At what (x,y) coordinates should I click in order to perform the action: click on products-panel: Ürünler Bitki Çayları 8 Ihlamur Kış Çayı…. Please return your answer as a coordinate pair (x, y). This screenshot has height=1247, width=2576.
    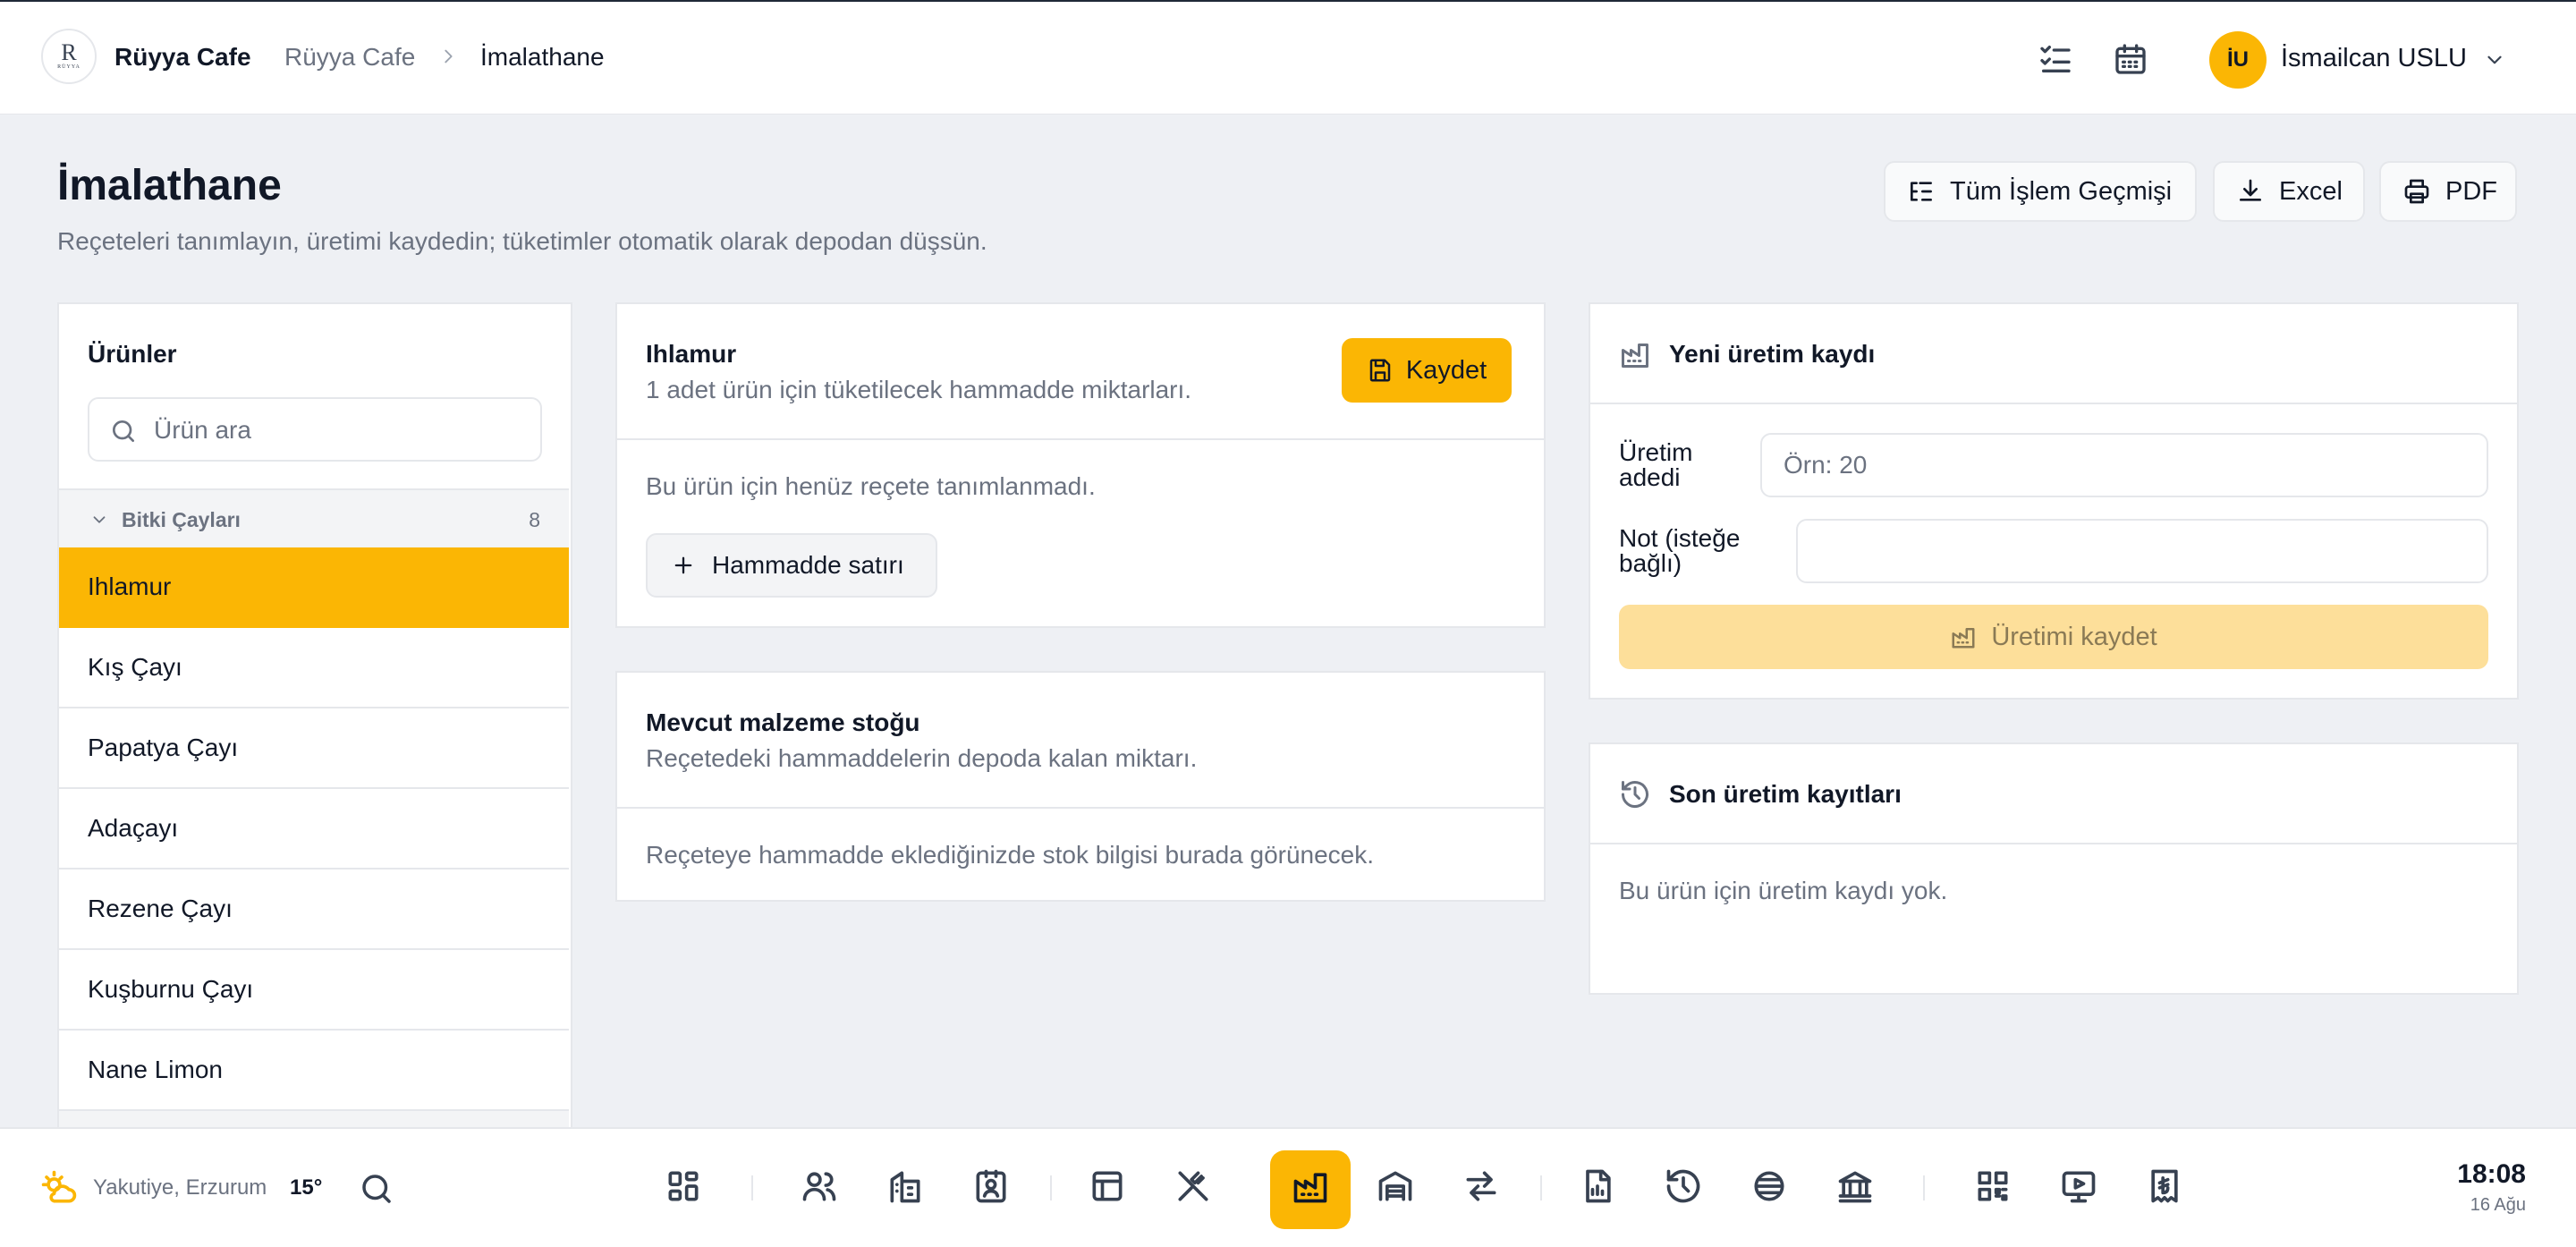
    Looking at the image, I should click on (314, 747).